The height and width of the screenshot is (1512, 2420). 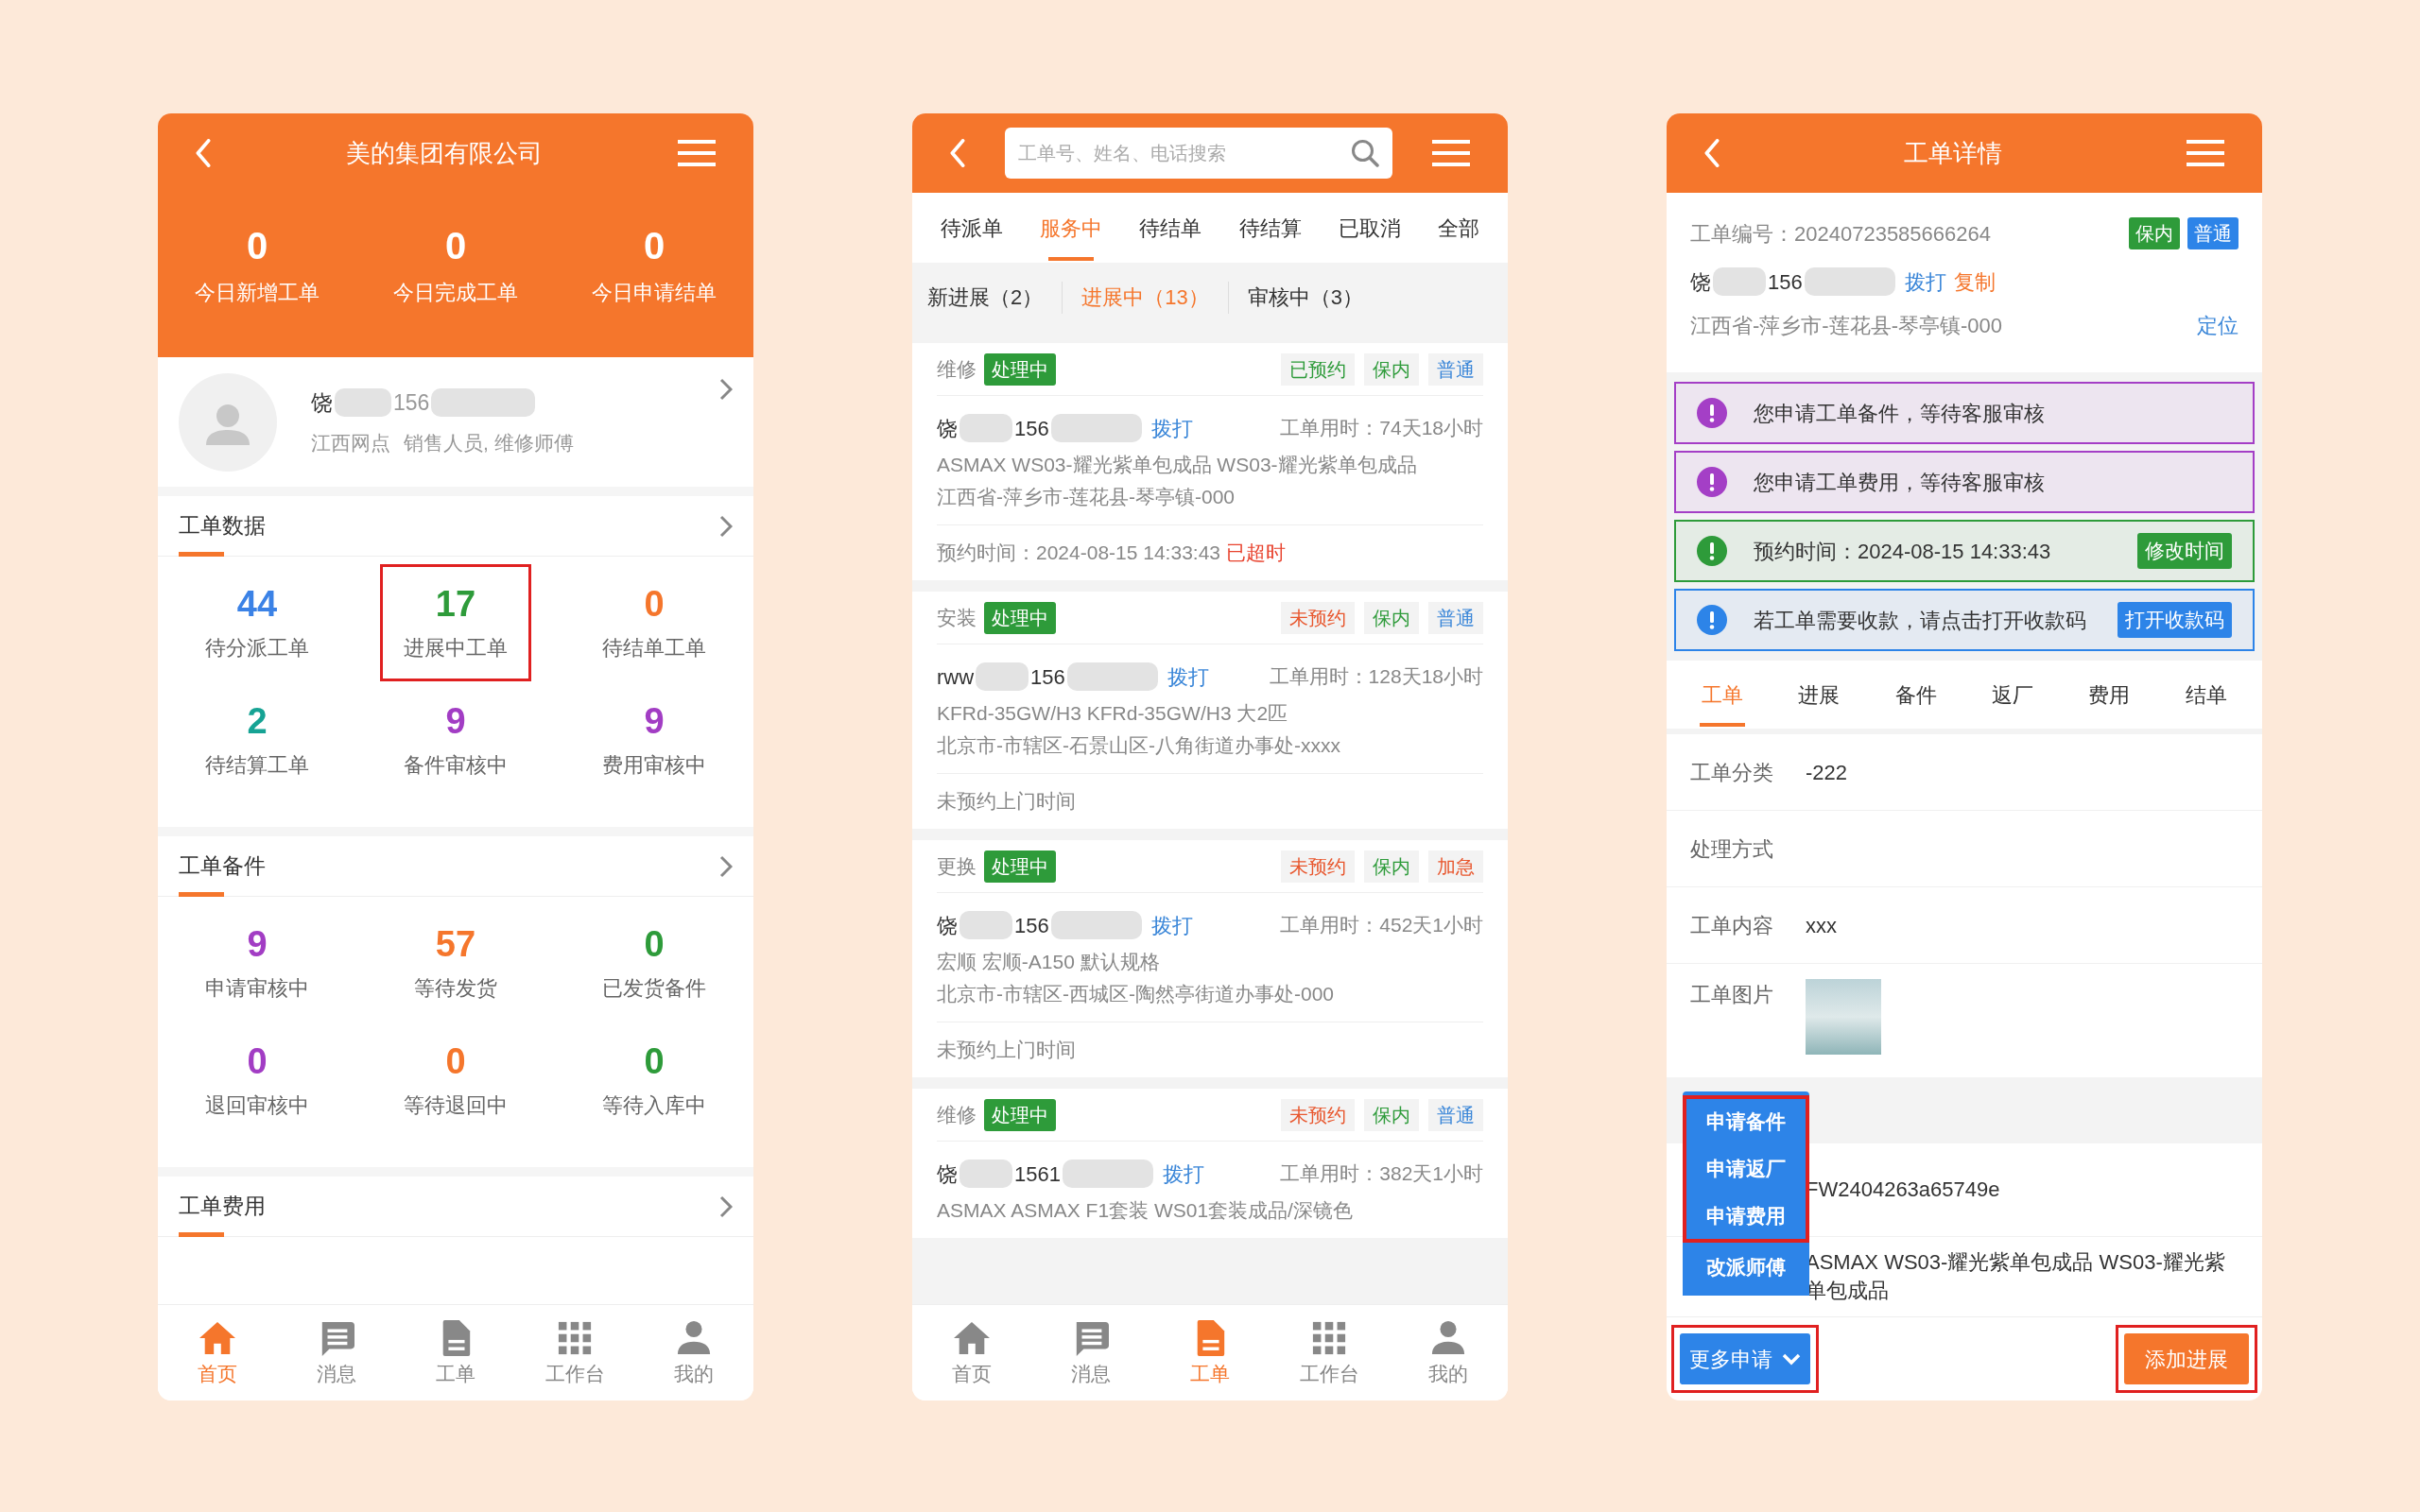 I want to click on appointment-time: 未预约上门时间, so click(x=1006, y=802).